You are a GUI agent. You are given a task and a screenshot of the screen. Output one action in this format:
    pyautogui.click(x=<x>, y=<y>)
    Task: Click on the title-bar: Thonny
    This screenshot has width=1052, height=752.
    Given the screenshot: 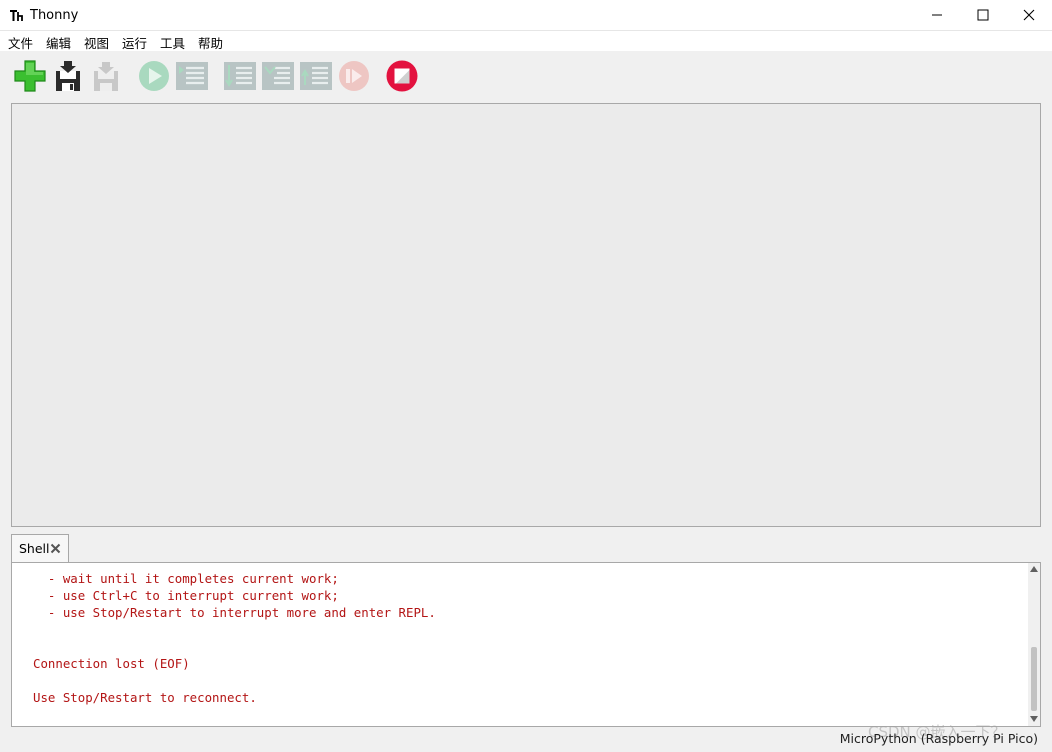 What is the action you would take?
    pyautogui.click(x=526, y=15)
    